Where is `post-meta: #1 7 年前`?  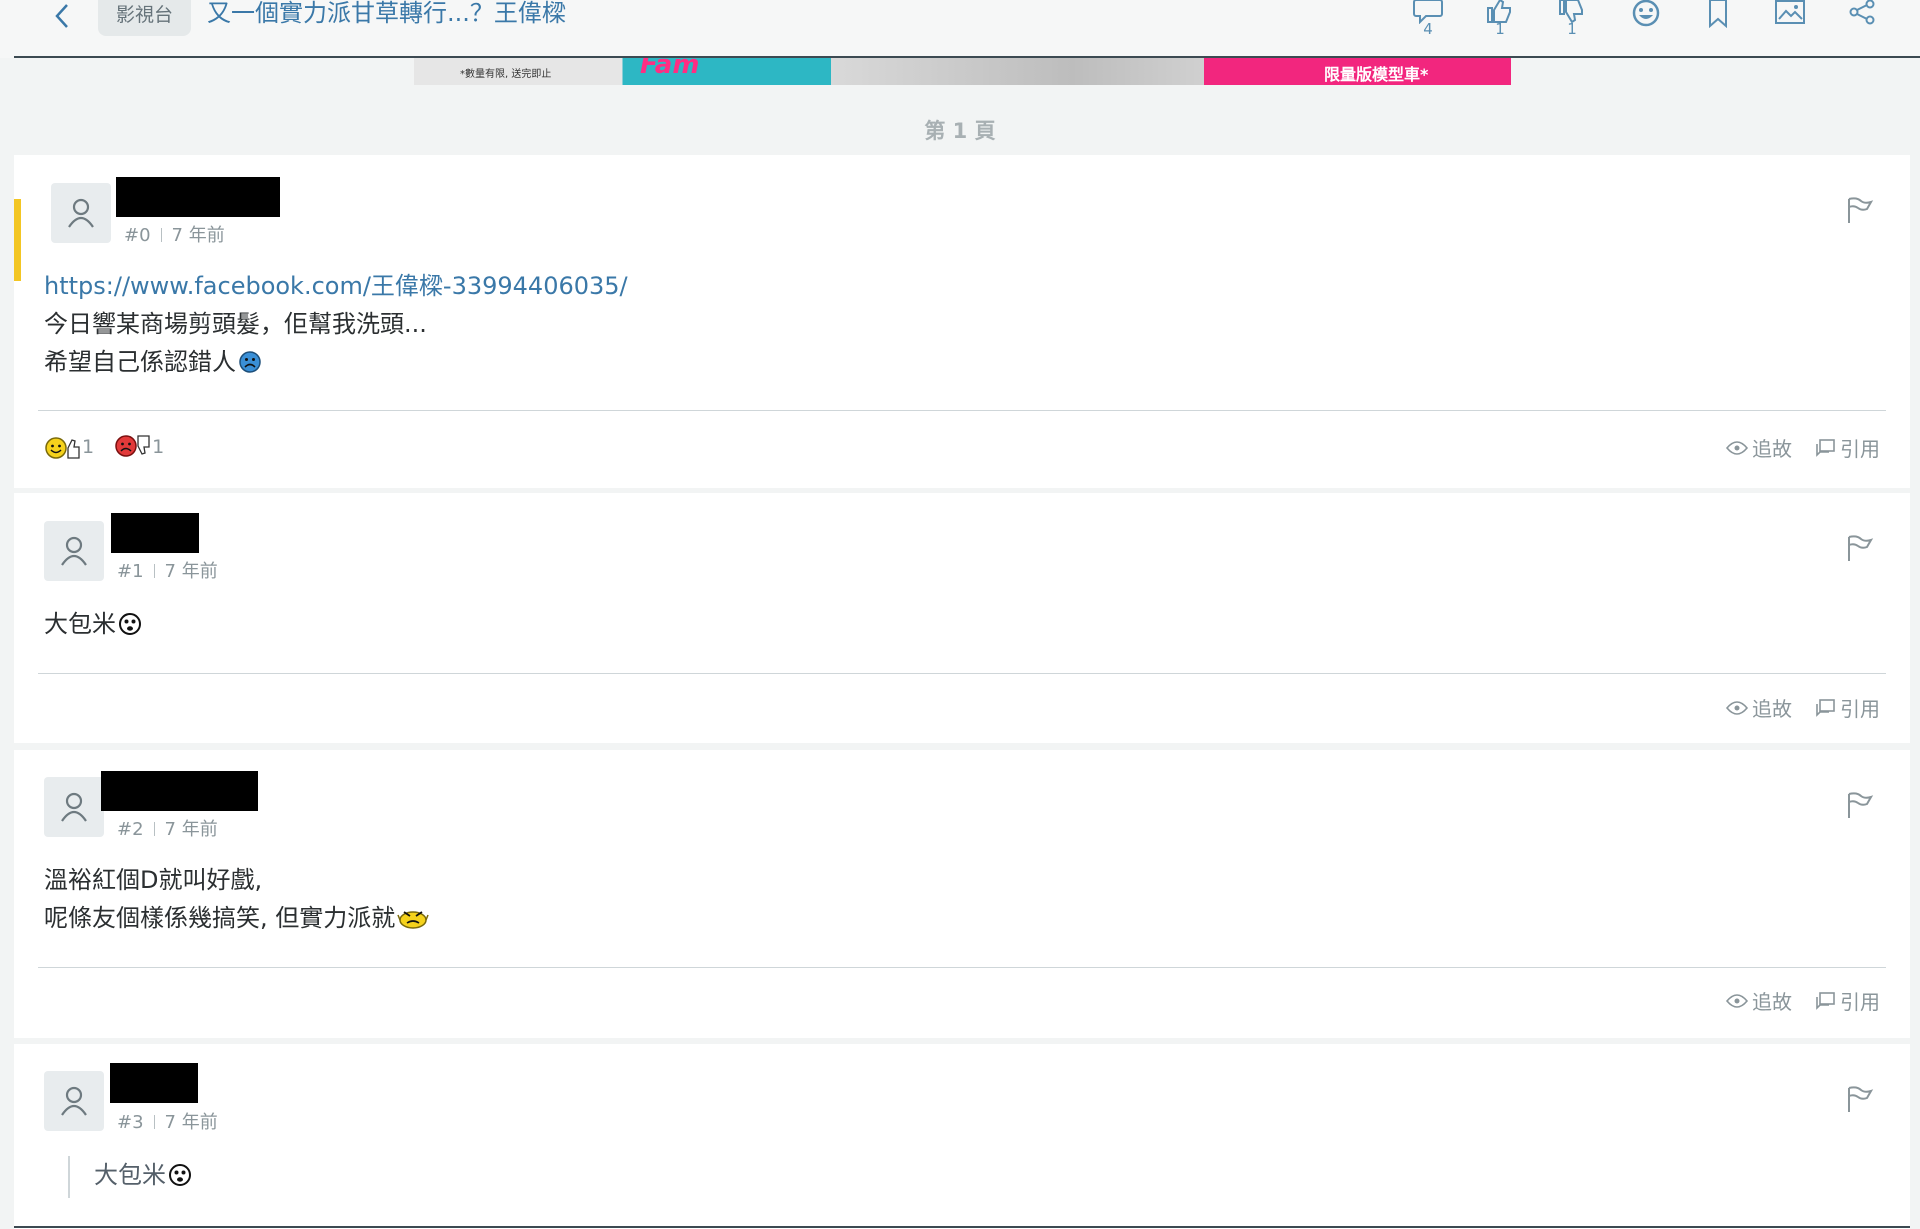 post-meta: #1 7 年前 is located at coordinates (167, 570).